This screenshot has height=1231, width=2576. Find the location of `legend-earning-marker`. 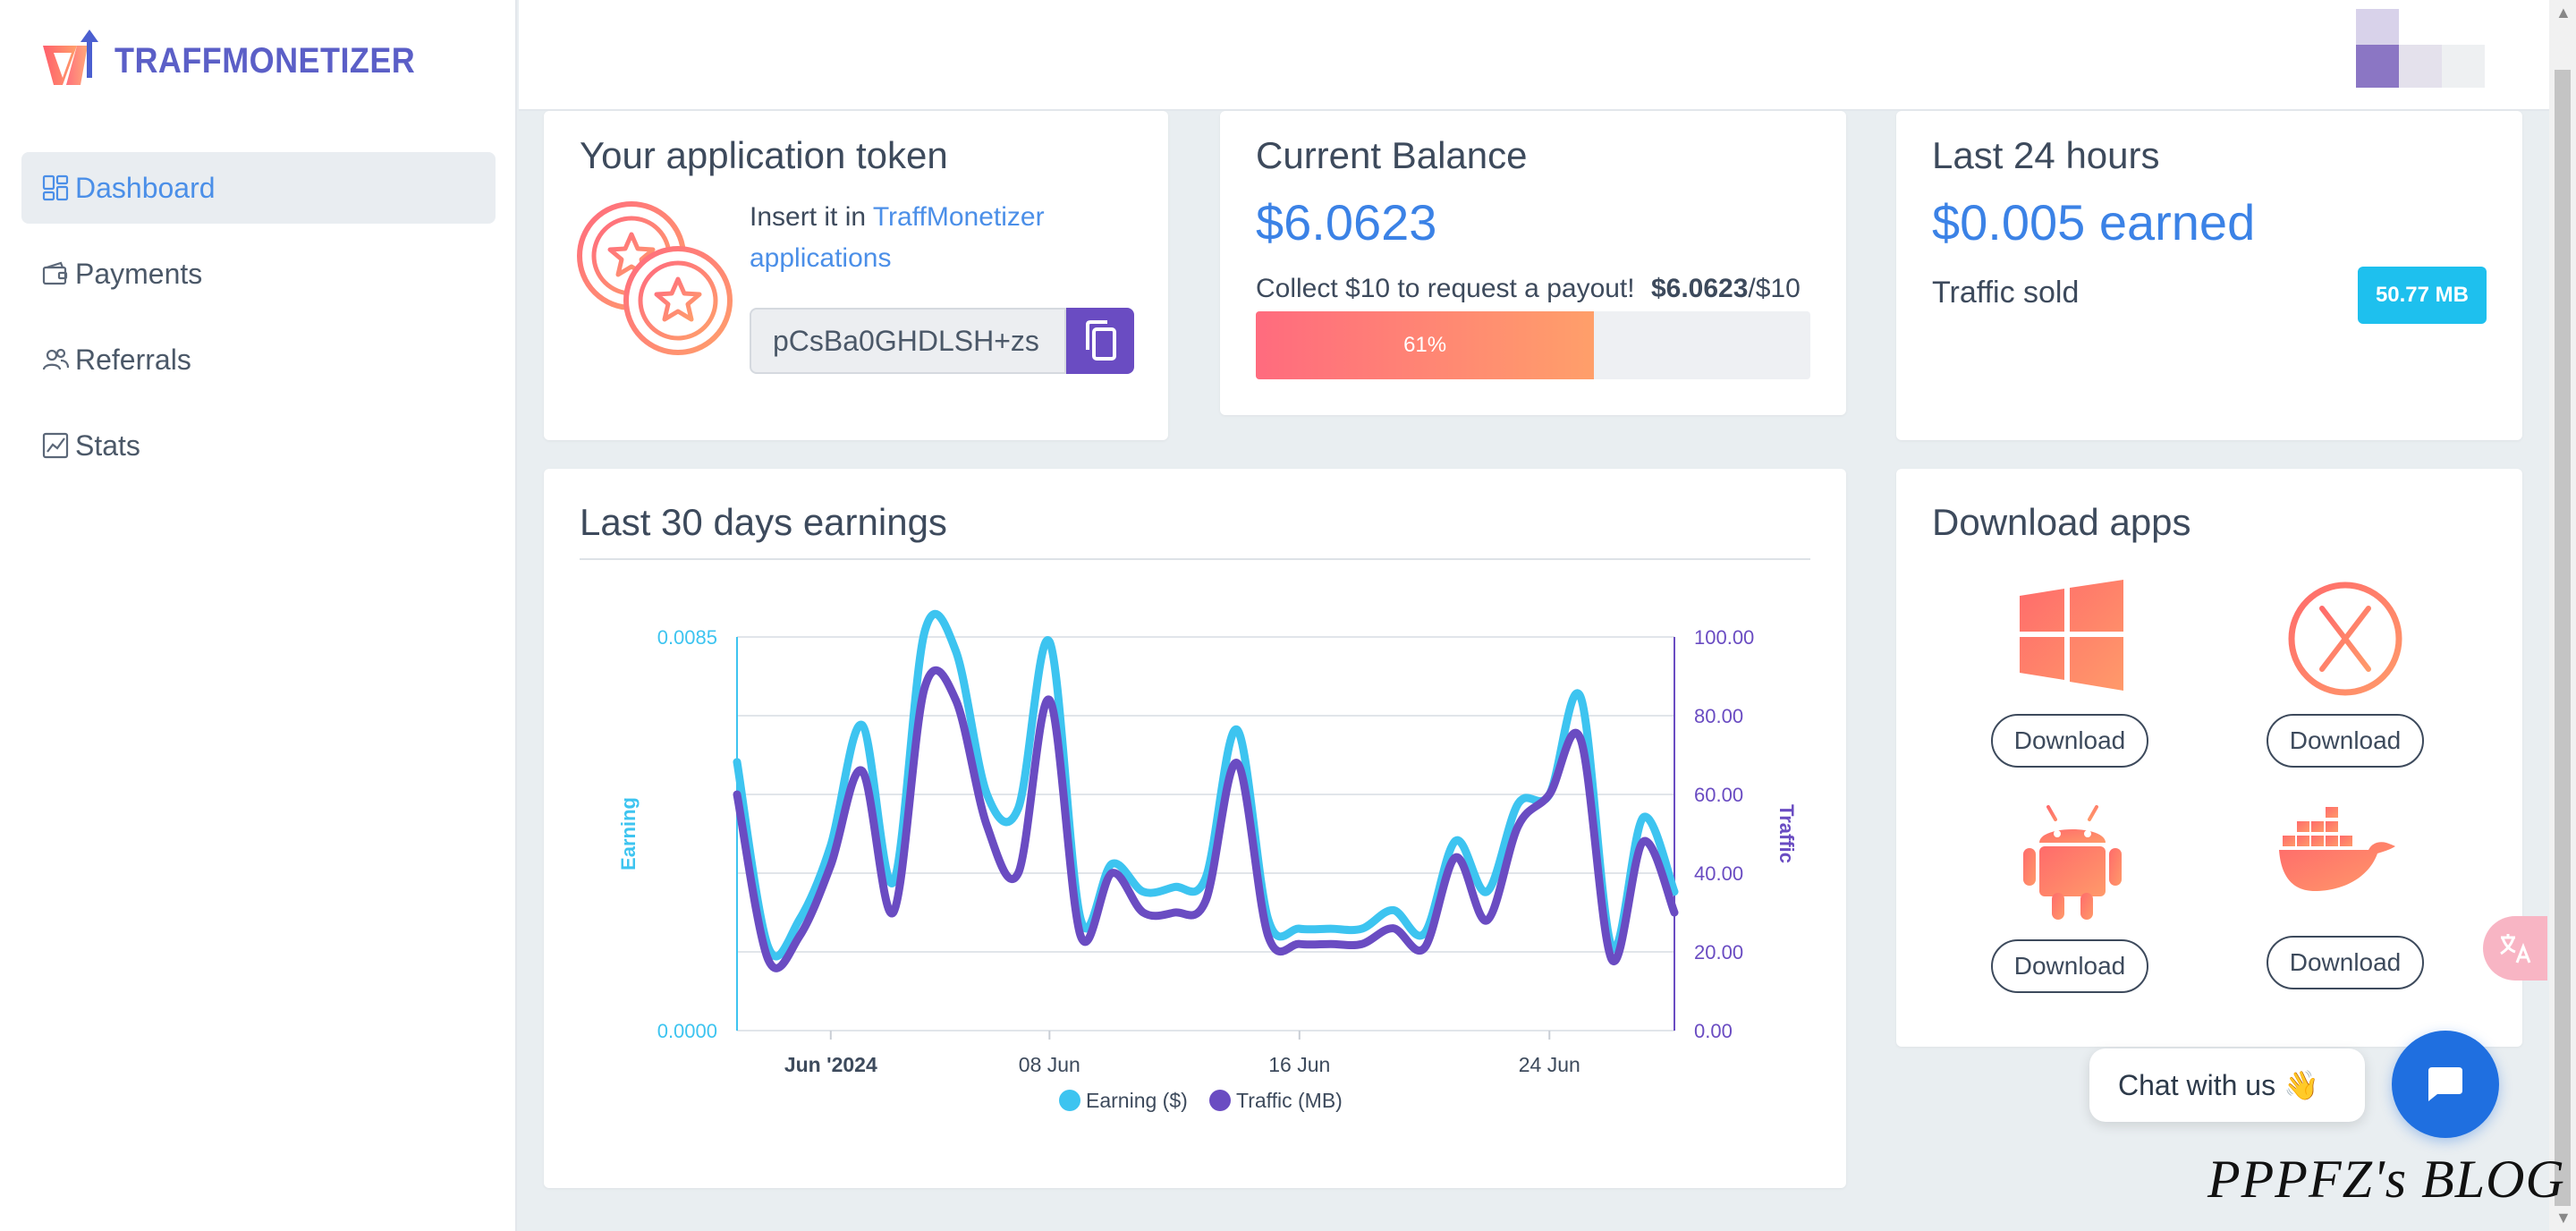

legend-earning-marker is located at coordinates (1069, 1100).